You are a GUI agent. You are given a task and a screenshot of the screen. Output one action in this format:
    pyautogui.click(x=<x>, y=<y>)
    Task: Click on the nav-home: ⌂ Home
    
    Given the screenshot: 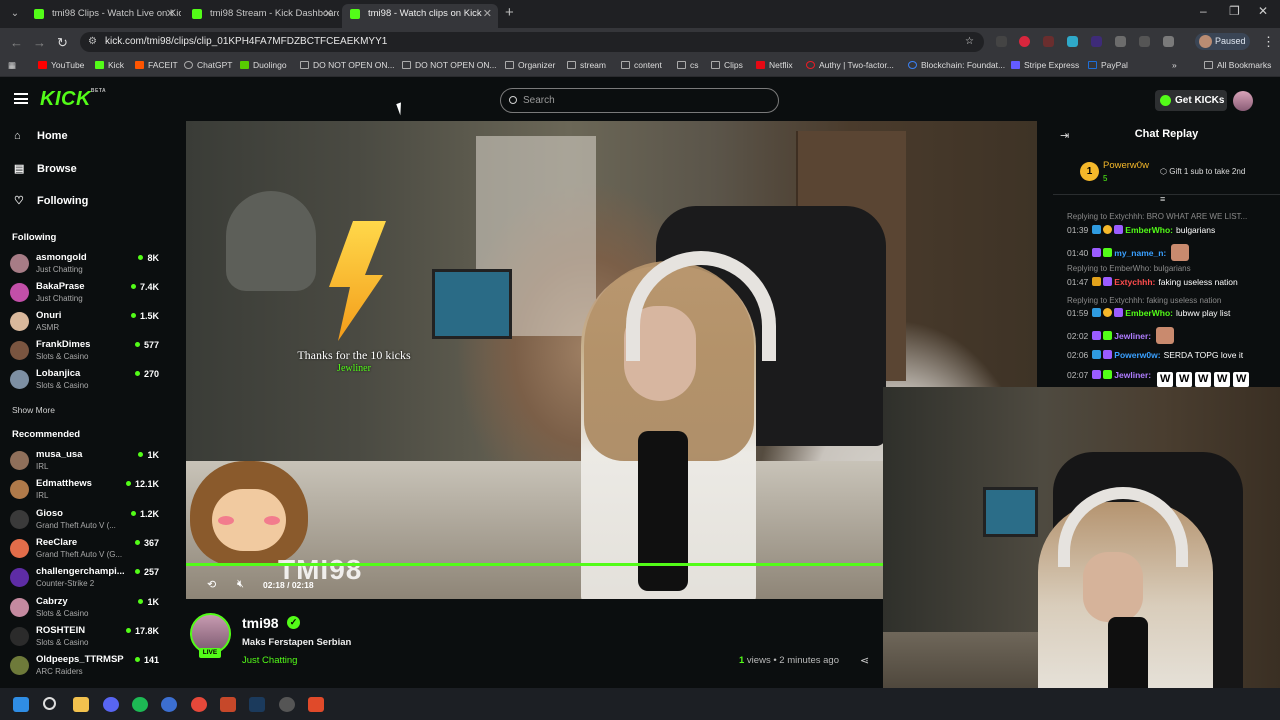 What is the action you would take?
    pyautogui.click(x=41, y=136)
    